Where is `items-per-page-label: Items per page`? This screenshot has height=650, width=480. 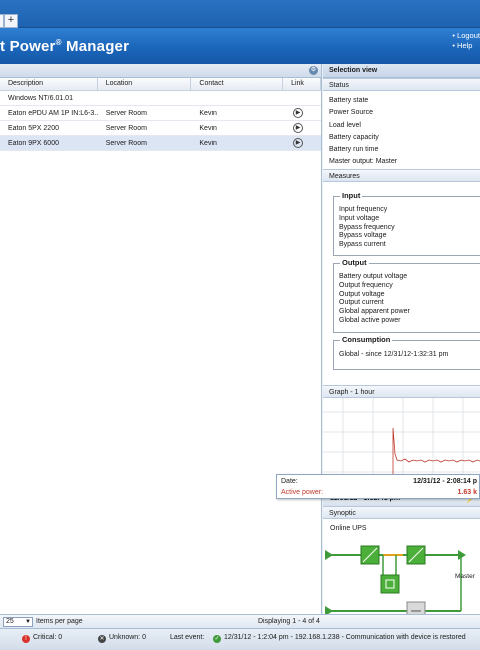
items-per-page-label: Items per page is located at coordinates (59, 621).